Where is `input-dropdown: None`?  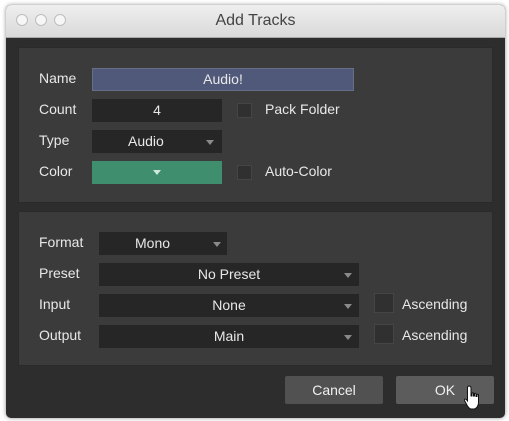
input-dropdown: None is located at coordinates (229, 305).